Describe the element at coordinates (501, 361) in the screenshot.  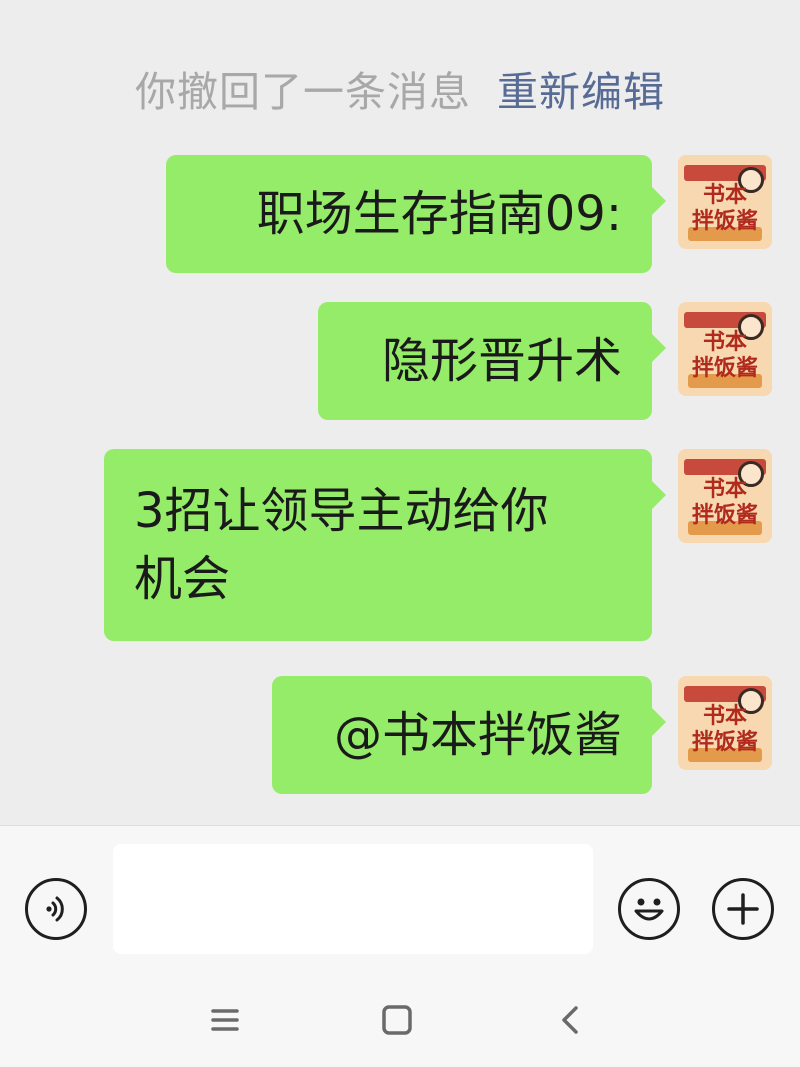
I see `message-text: 隐形晋升术` at that location.